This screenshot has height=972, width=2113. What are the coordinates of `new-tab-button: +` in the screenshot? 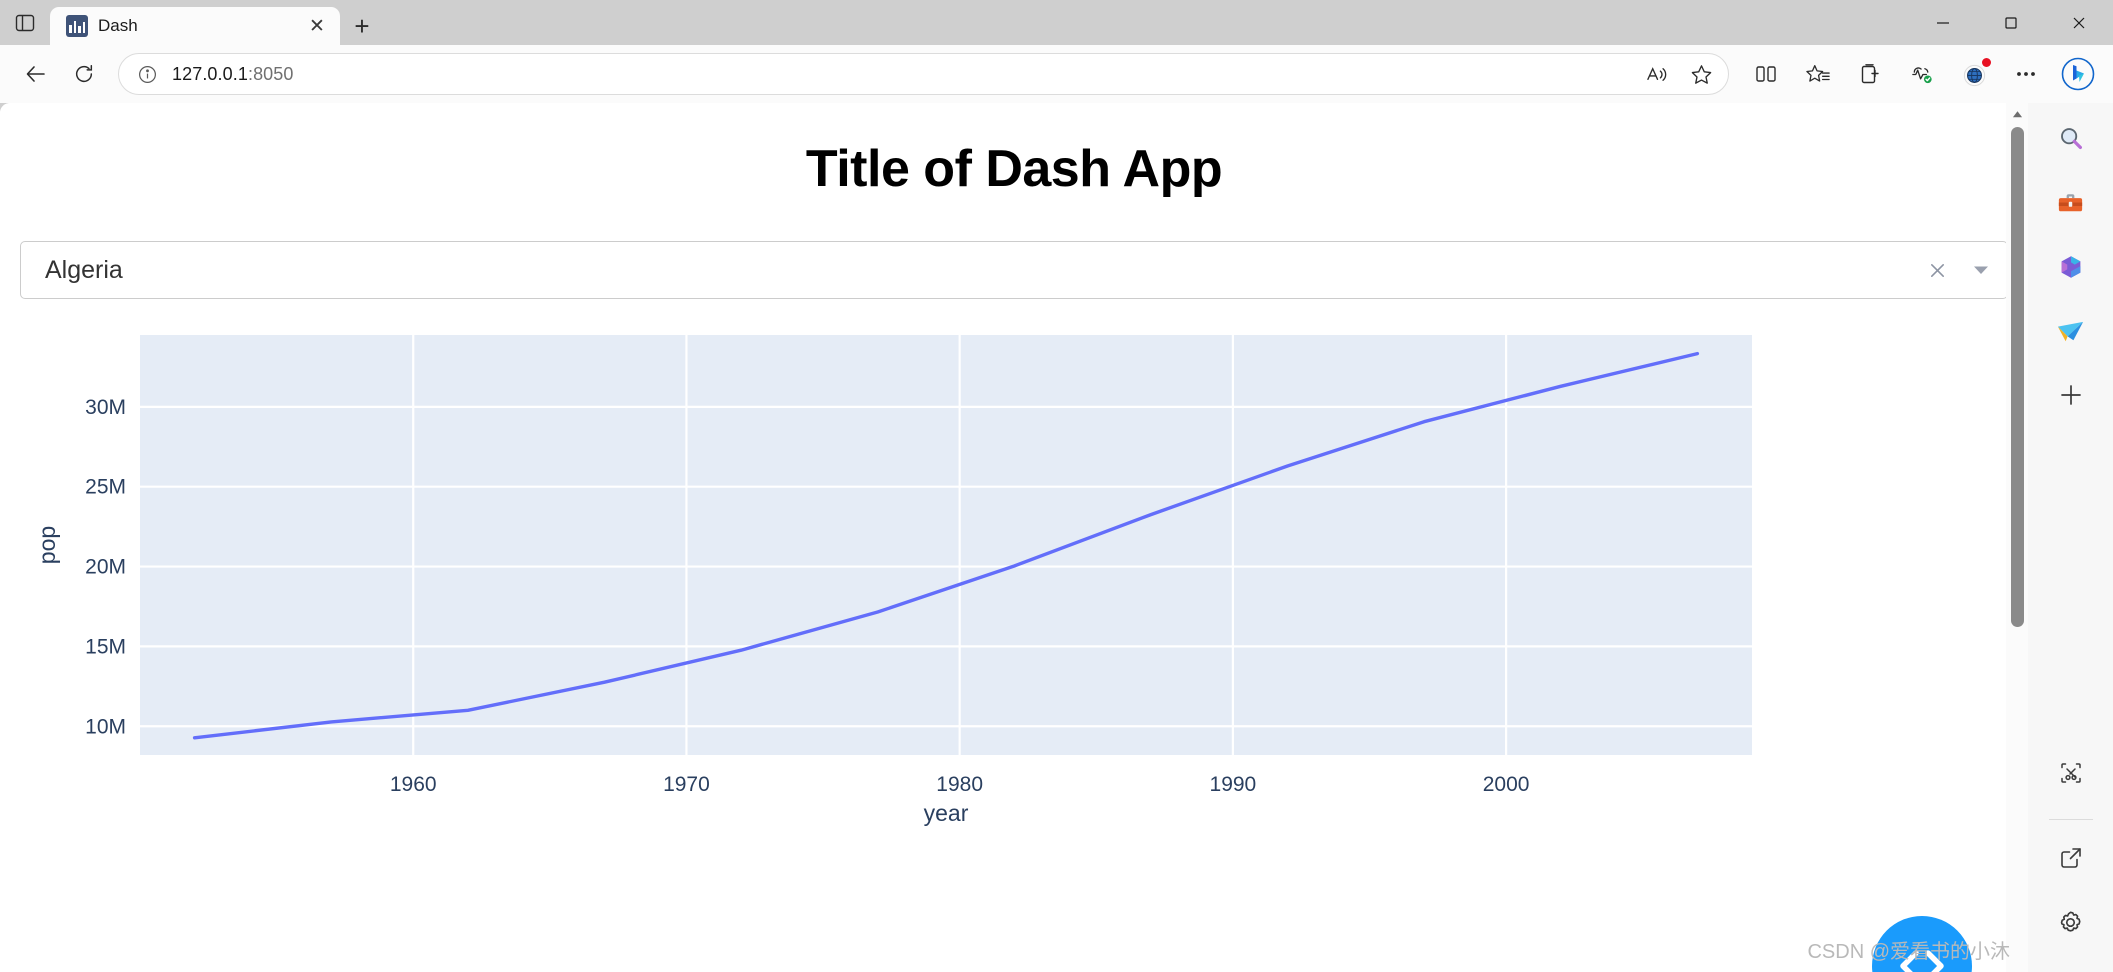 It's located at (362, 26).